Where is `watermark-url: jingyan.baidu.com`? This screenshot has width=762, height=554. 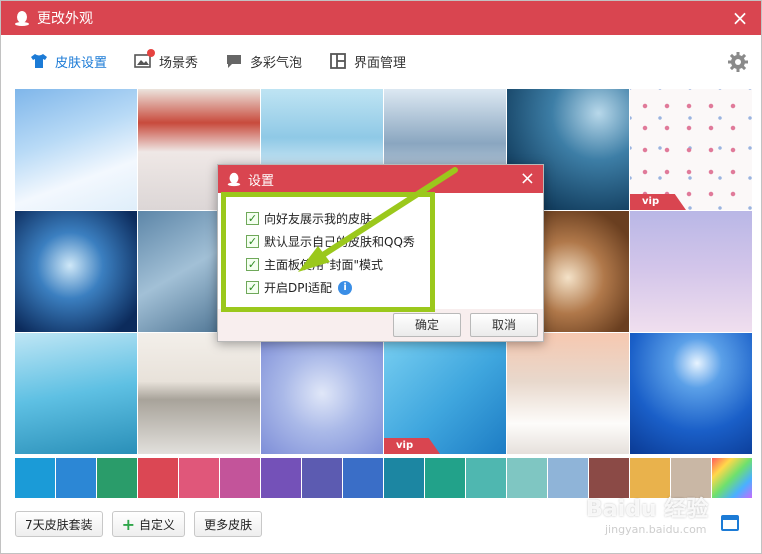
watermark-url: jingyan.baidu.com is located at coordinates (656, 529).